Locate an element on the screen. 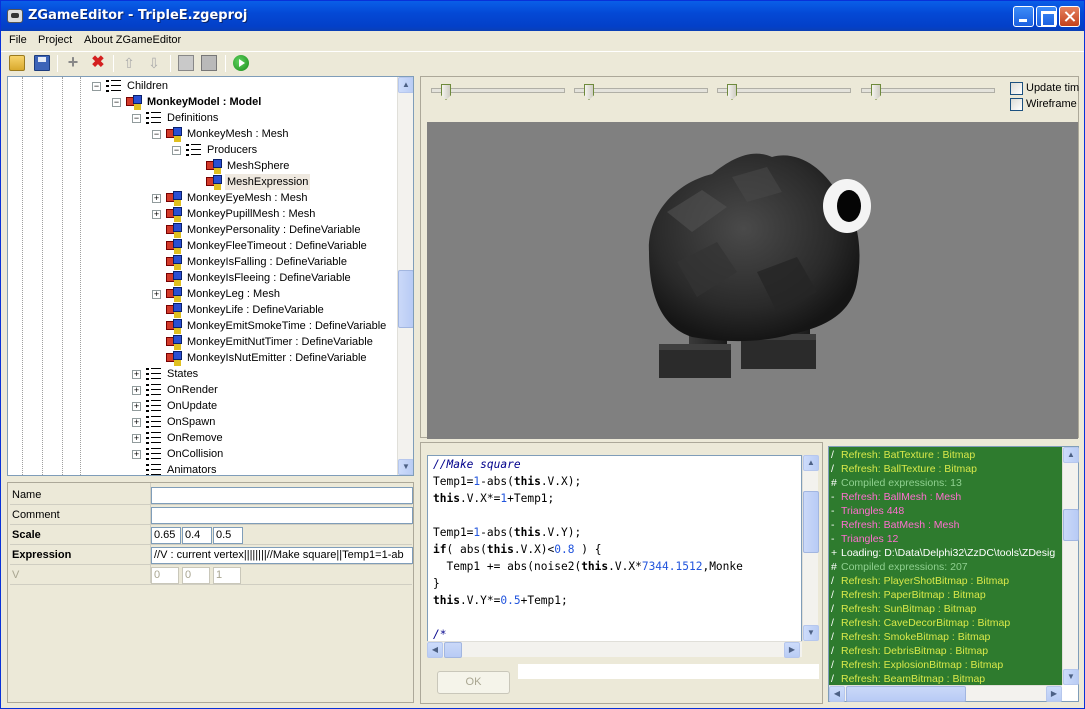 The height and width of the screenshot is (709, 1085). tree-scrollbar: ▲ ▼ is located at coordinates (405, 276).